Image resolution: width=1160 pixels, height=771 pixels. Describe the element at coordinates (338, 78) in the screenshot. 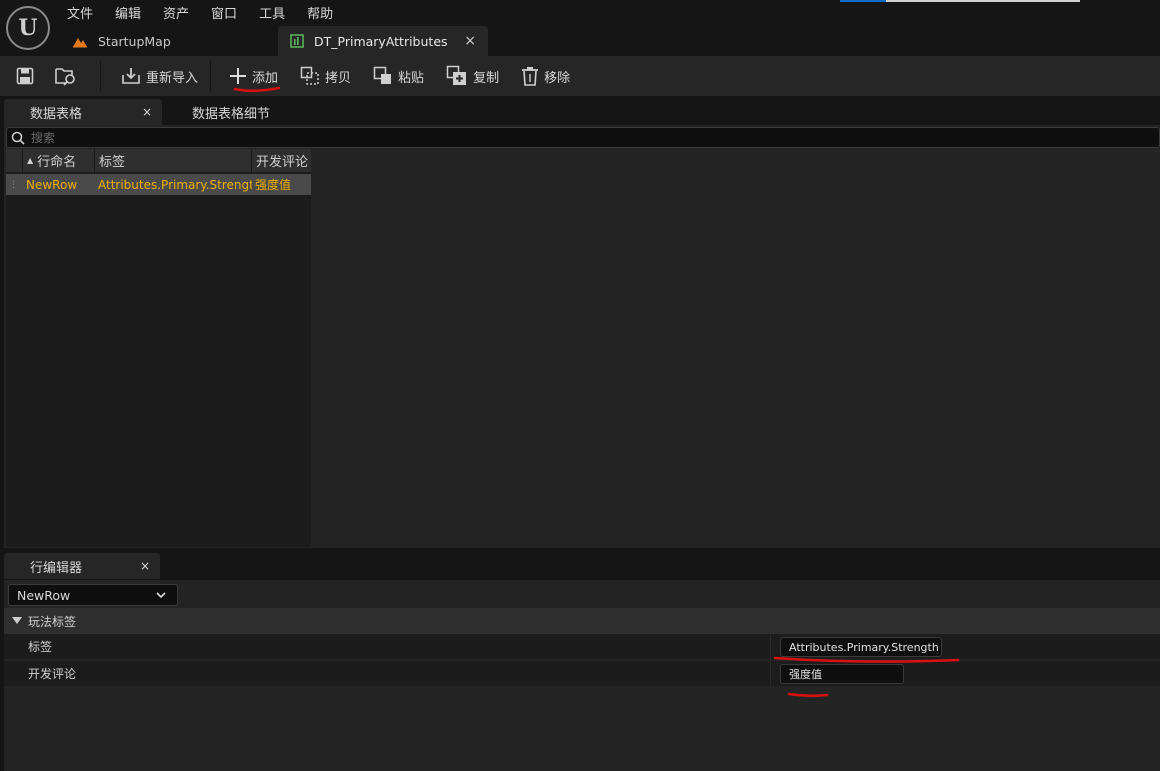

I see `copy-label: 拷贝` at that location.